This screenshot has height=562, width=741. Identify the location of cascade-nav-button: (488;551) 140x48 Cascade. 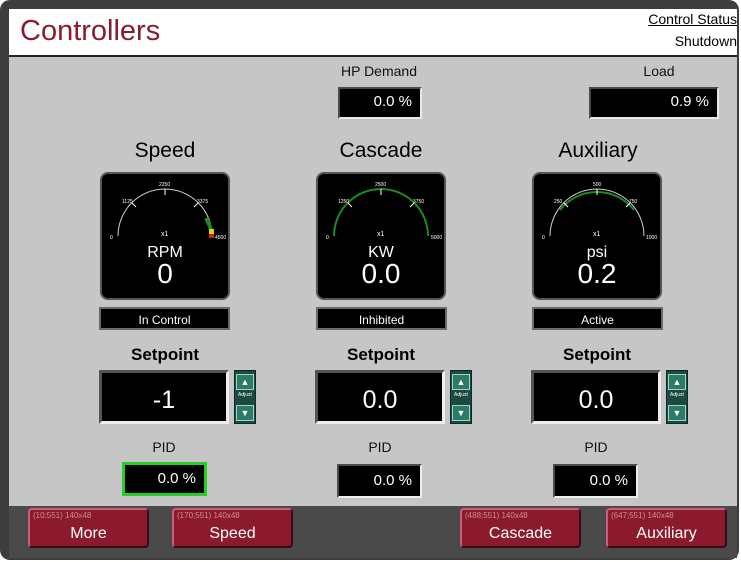
(520, 528).